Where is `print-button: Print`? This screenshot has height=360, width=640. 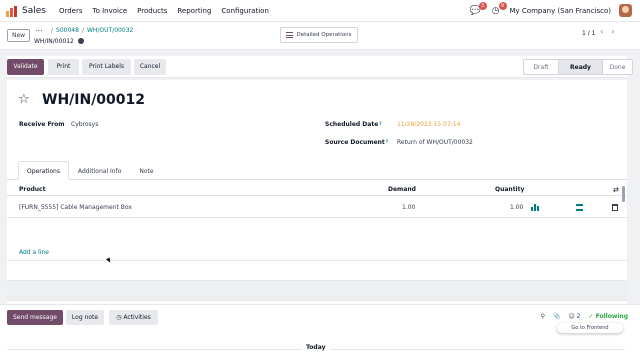
print-button: Print is located at coordinates (63, 67).